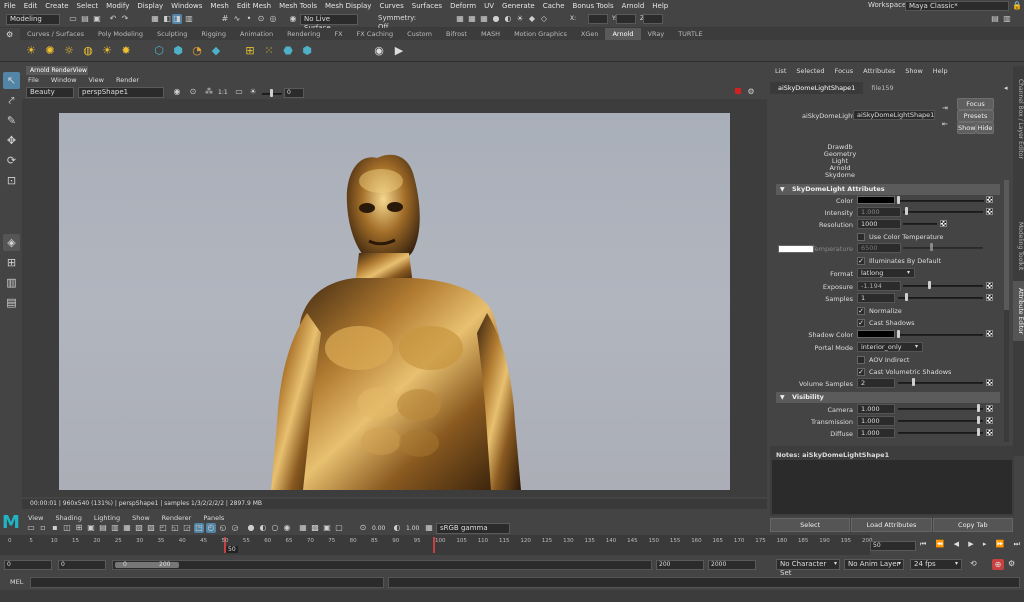 The image size is (1024, 602). I want to click on tab-mash: MASH, so click(490, 34).